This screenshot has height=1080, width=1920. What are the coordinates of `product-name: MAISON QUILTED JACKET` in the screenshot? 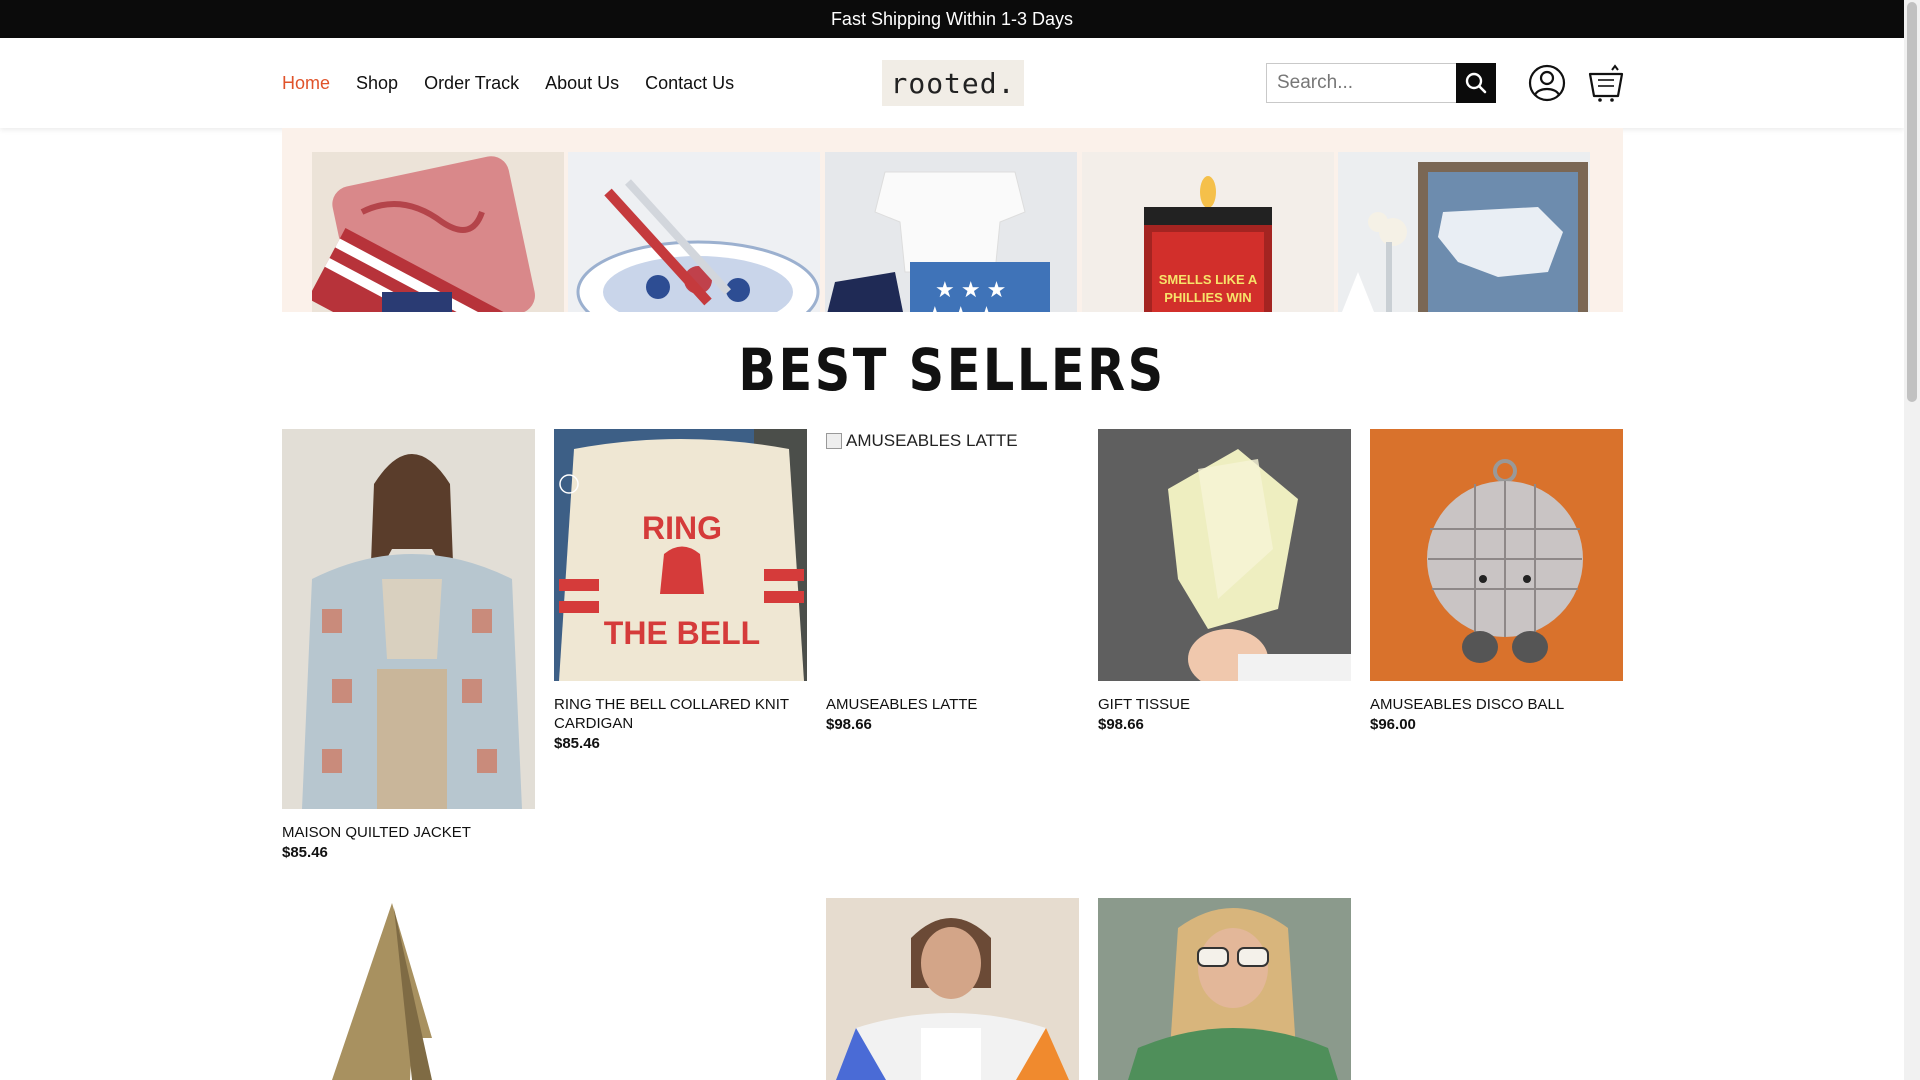 It's located at (408, 832).